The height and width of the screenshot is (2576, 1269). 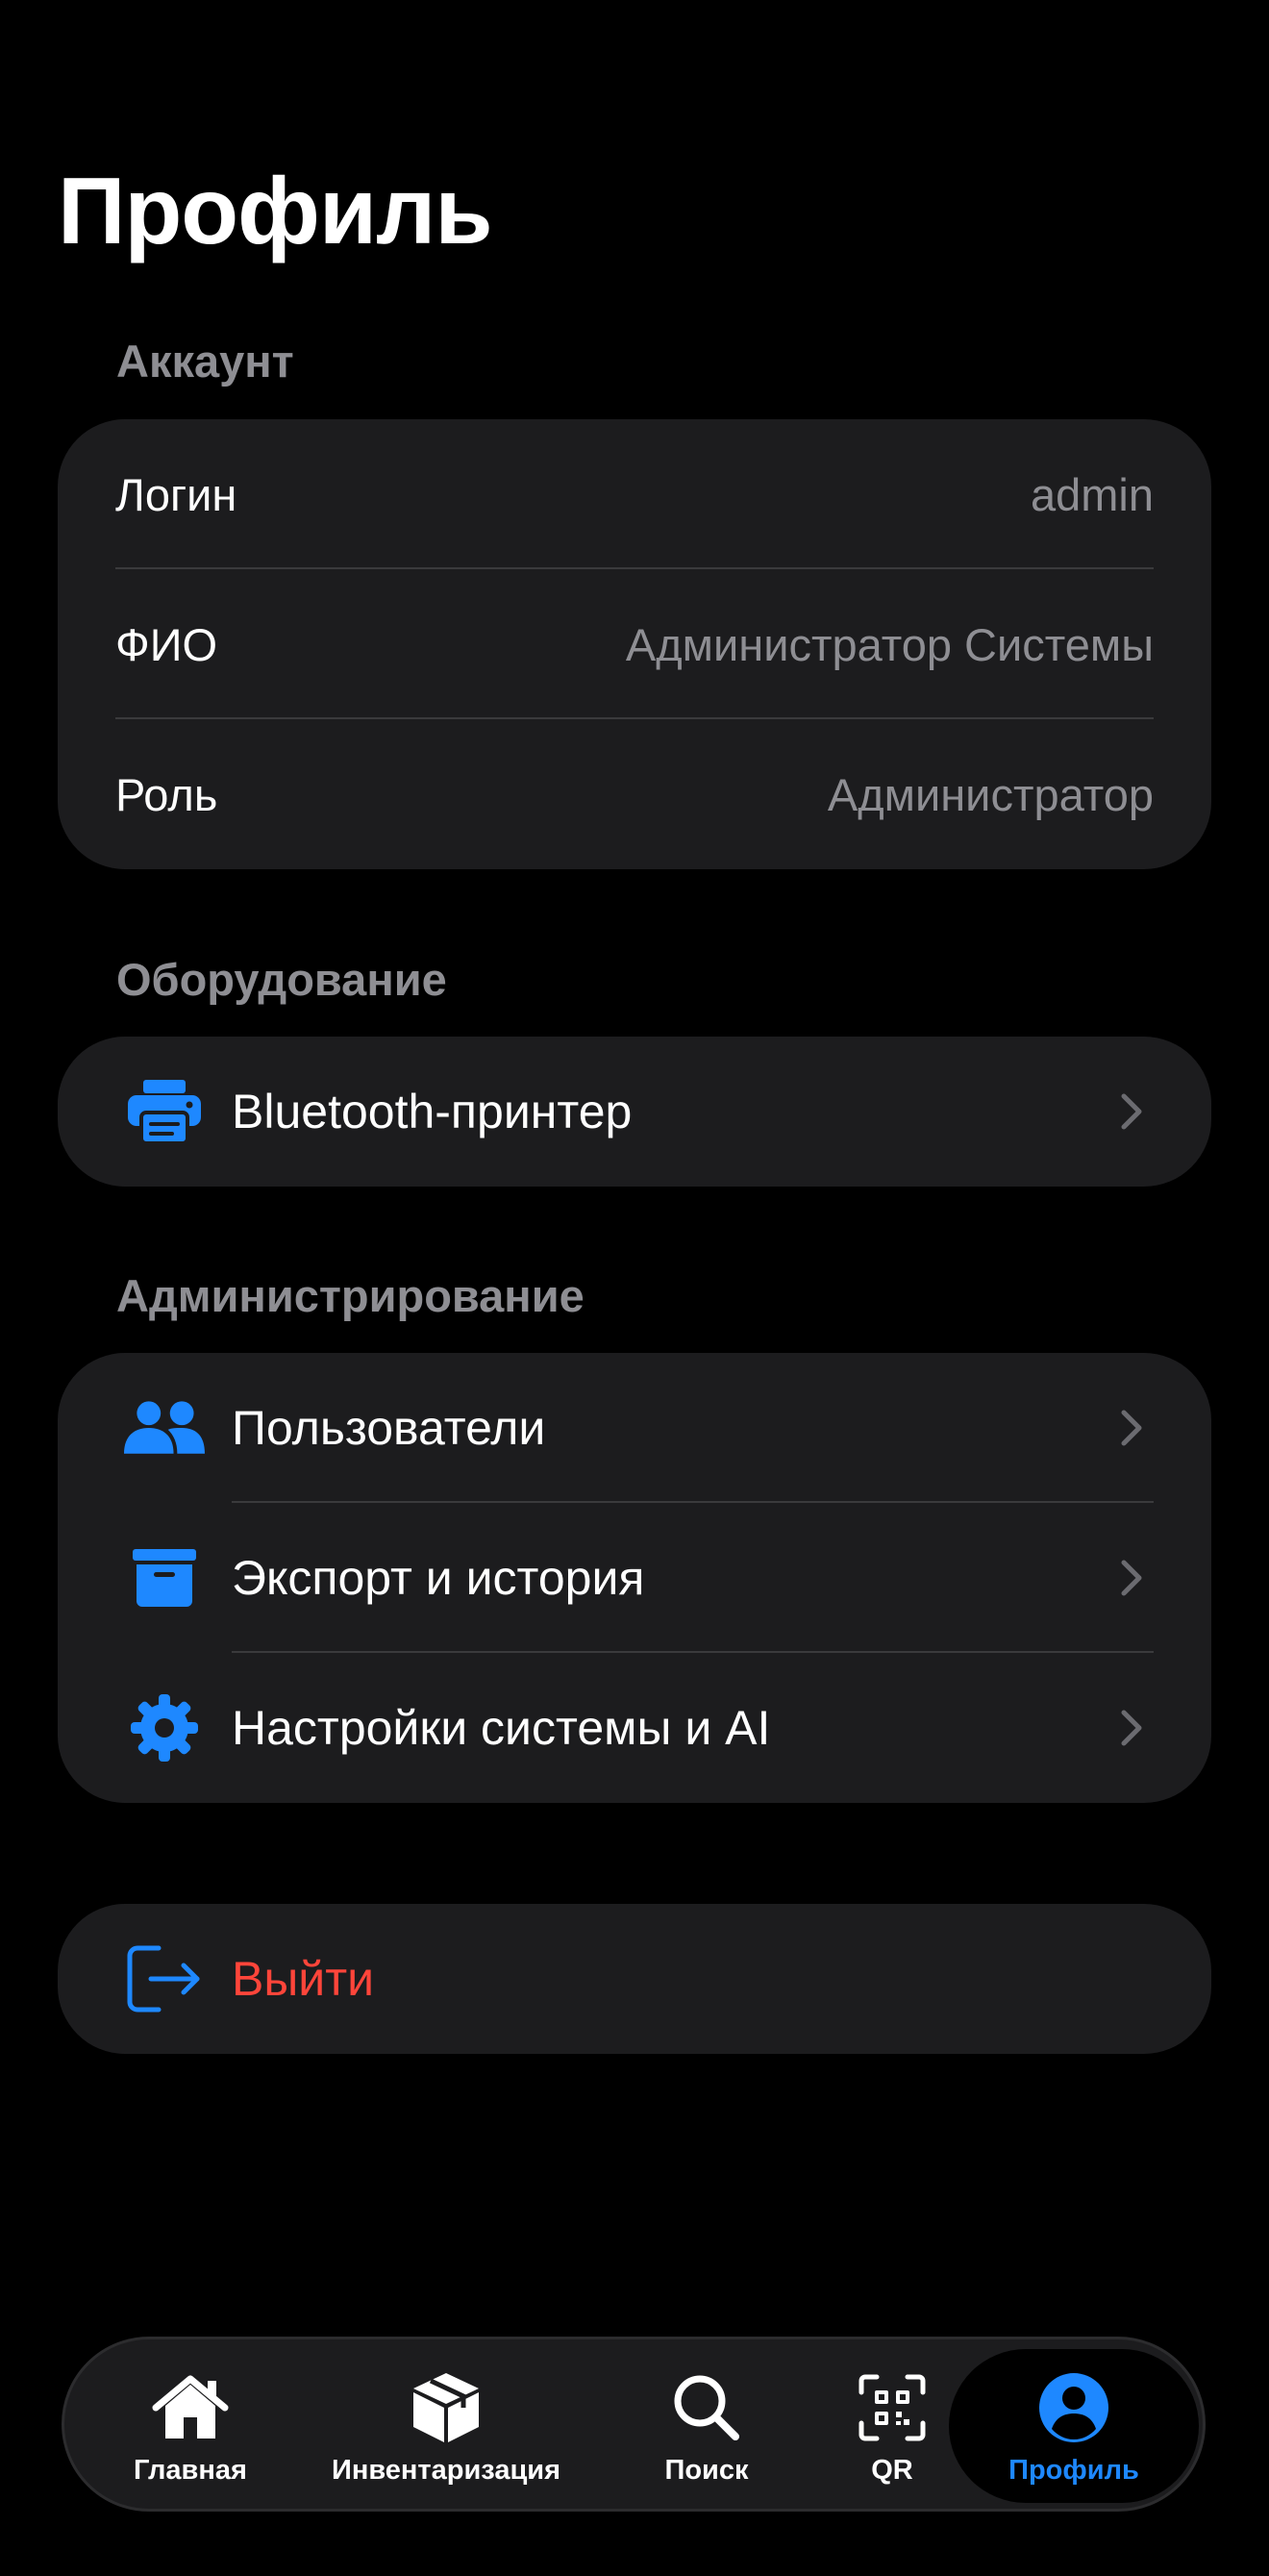 I want to click on tab-search-label: Поиск, so click(x=706, y=2470).